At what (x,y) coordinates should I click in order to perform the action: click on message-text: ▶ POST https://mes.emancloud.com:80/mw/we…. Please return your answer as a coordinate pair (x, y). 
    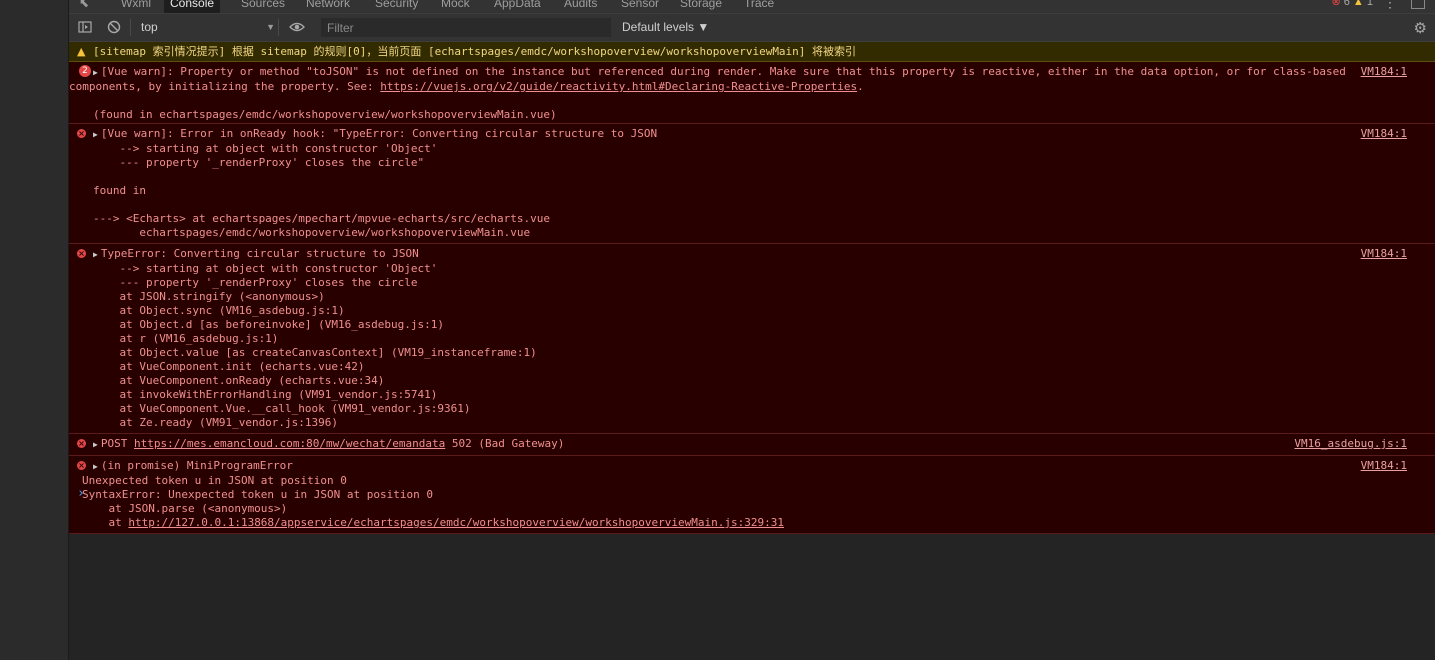
    Looking at the image, I should click on (329, 443).